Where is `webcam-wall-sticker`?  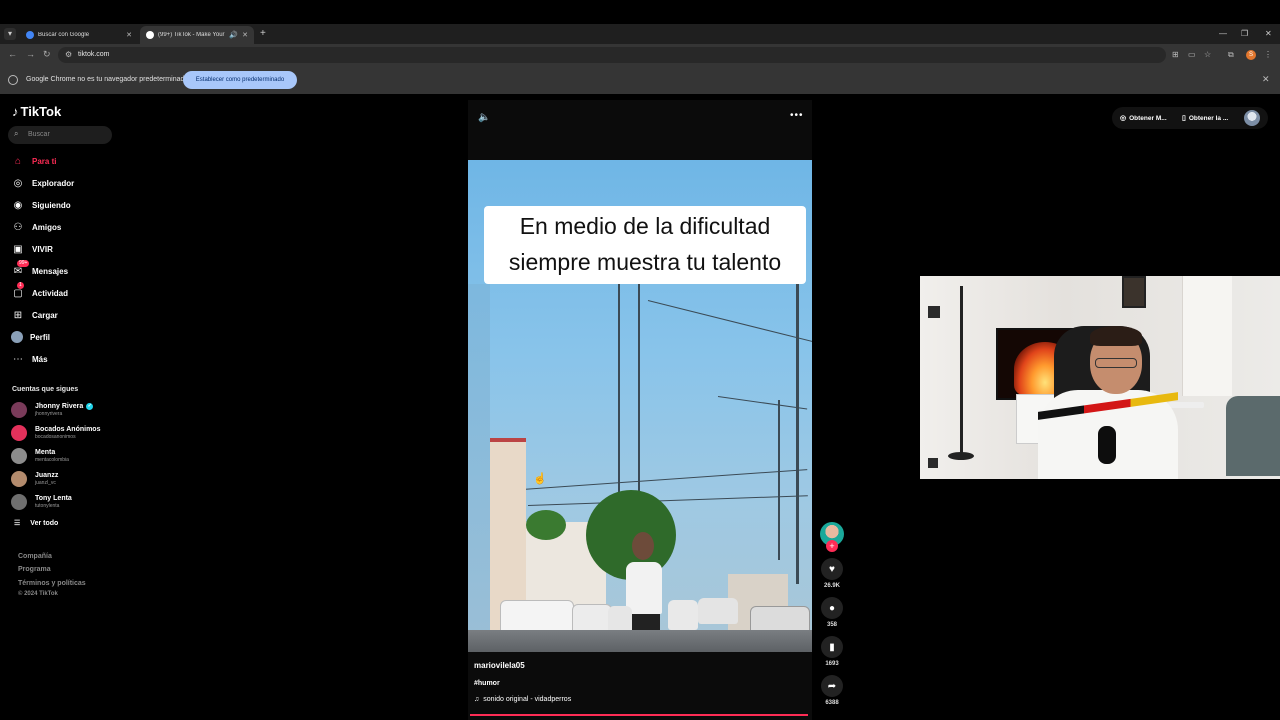 webcam-wall-sticker is located at coordinates (934, 312).